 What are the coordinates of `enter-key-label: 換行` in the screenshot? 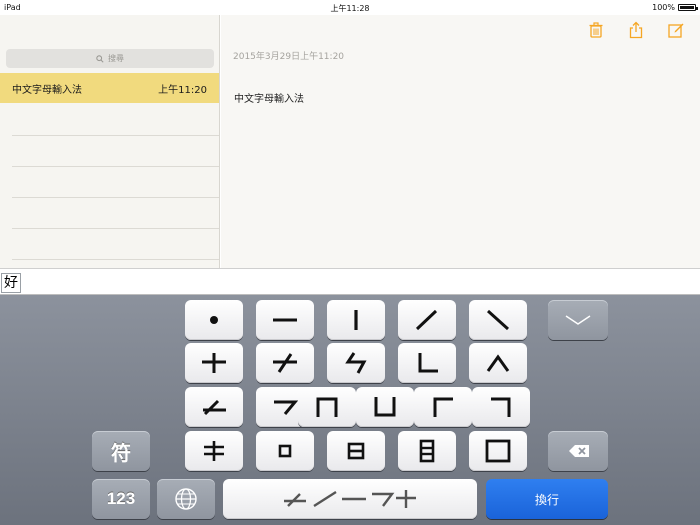 It's located at (546, 499).